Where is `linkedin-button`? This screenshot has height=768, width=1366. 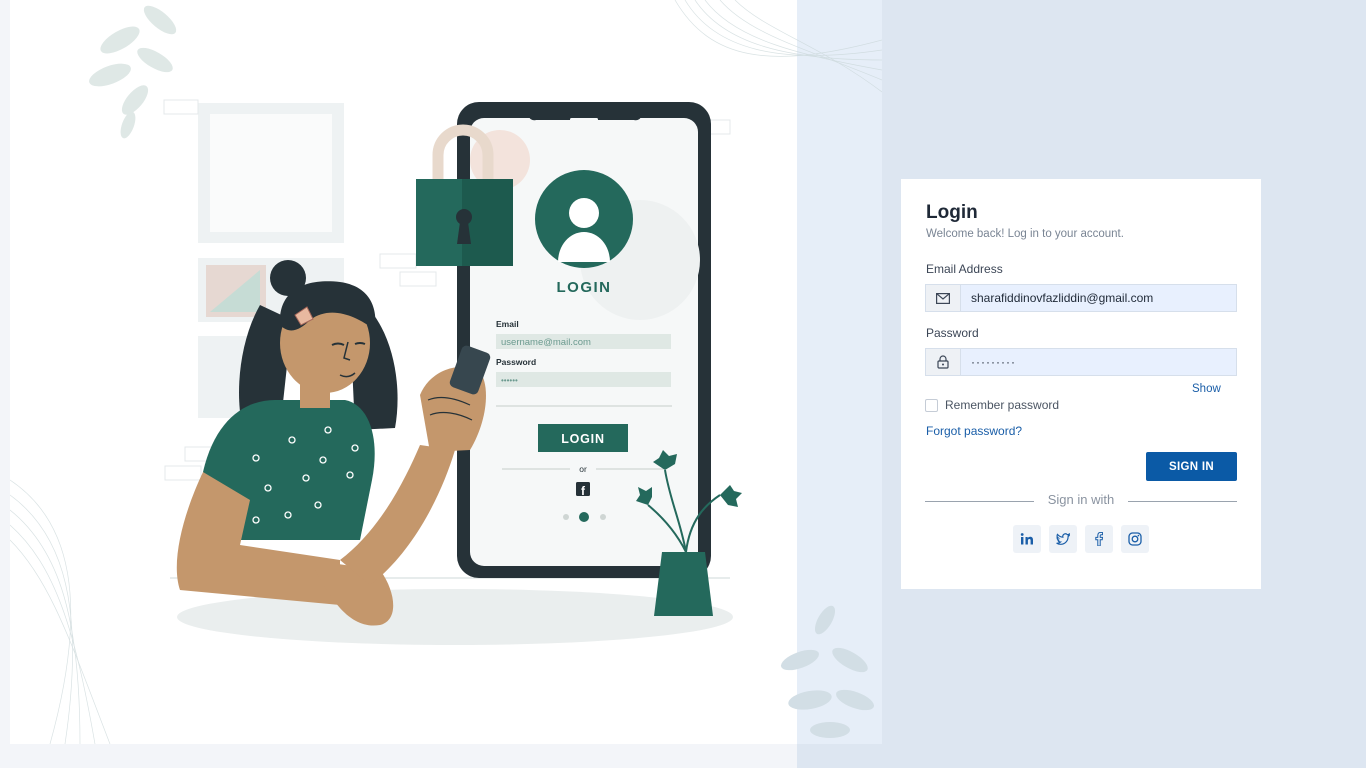 linkedin-button is located at coordinates (1027, 539).